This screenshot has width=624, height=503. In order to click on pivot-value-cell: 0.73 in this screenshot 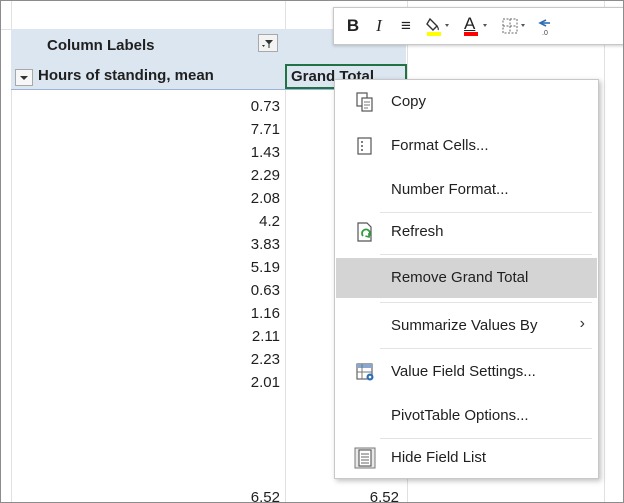, I will do `click(250, 106)`.